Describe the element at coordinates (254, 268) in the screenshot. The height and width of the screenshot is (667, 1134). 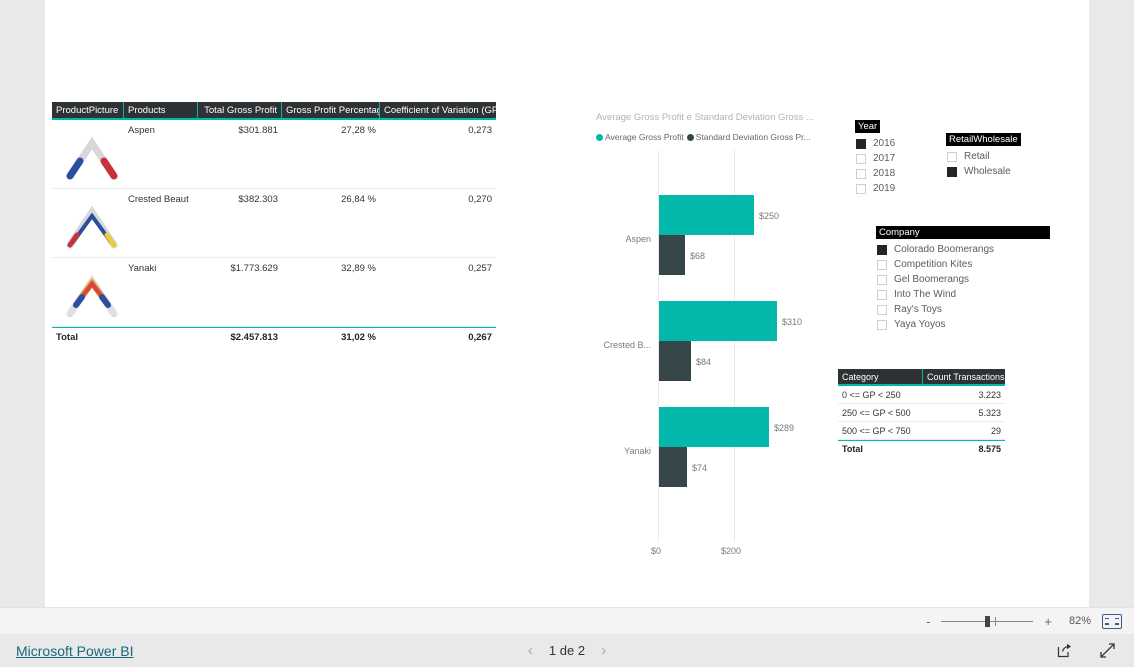
I see `total-gross-profit-value: $1.773.629` at that location.